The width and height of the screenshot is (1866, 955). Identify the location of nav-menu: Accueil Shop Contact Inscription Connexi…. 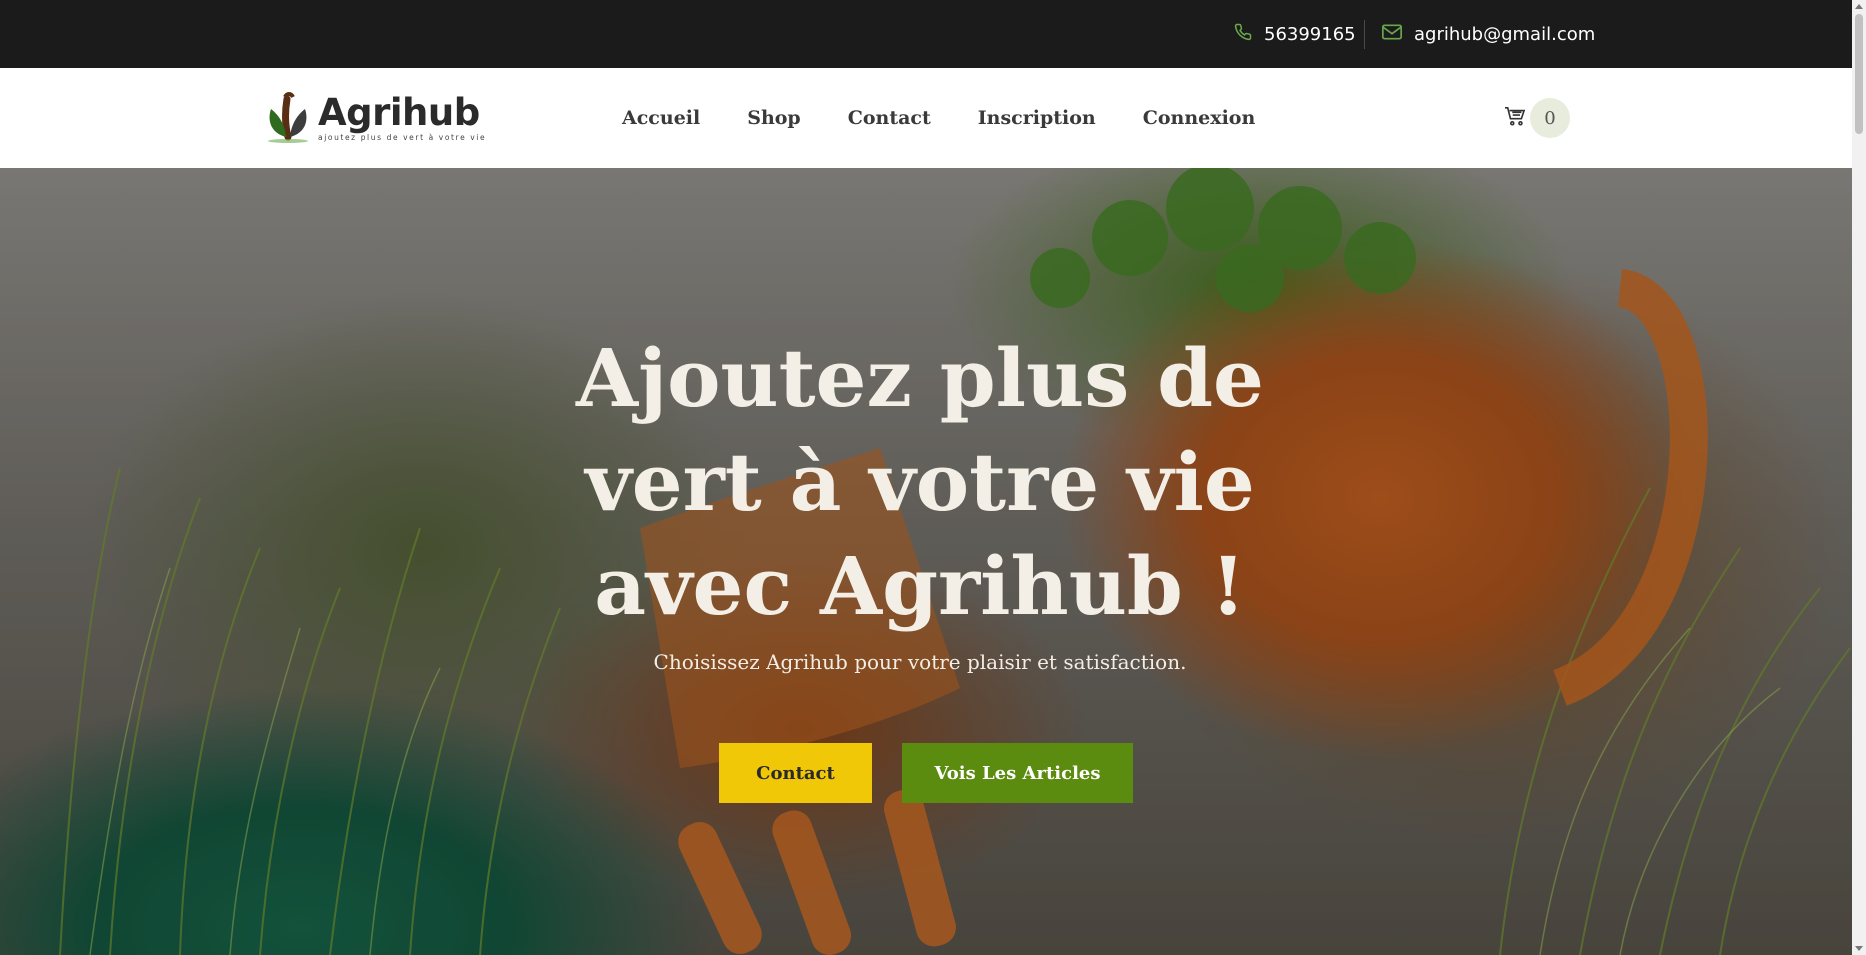
(962, 118).